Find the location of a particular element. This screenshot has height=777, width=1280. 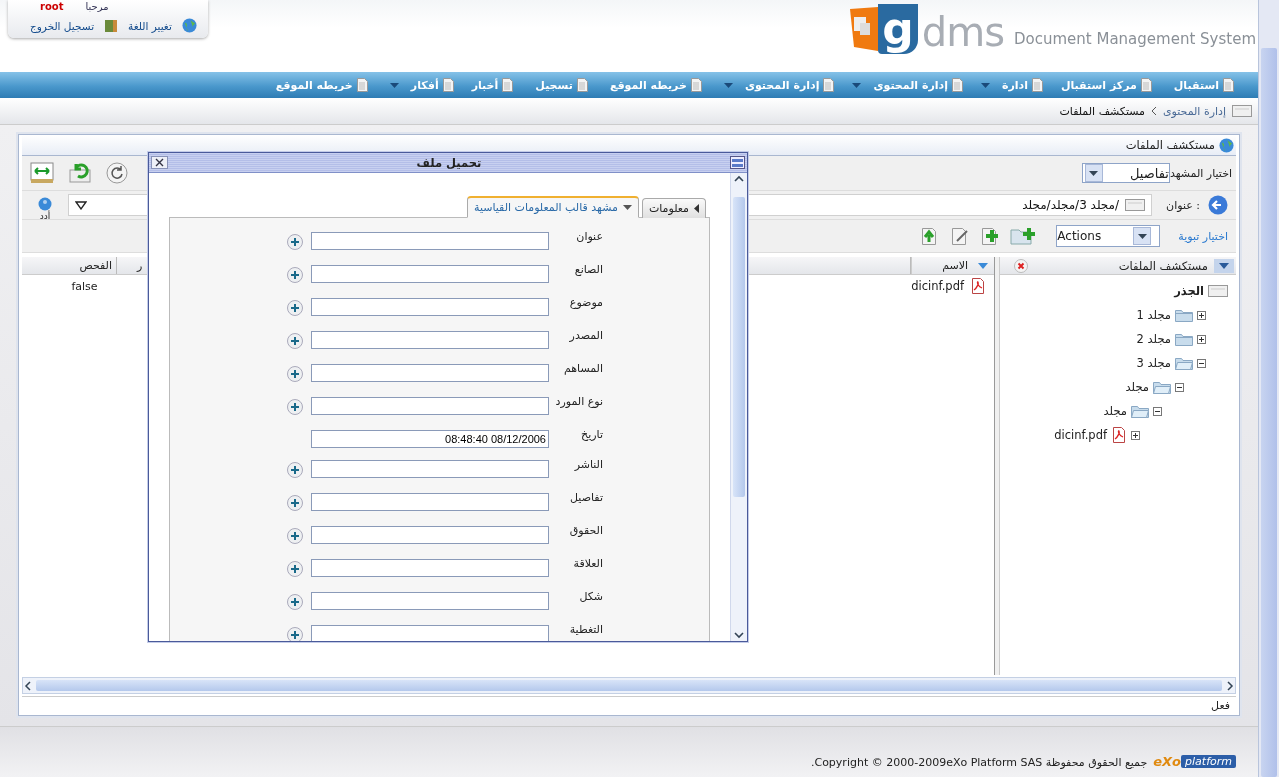

tree-item: الجذر is located at coordinates (1189, 291).